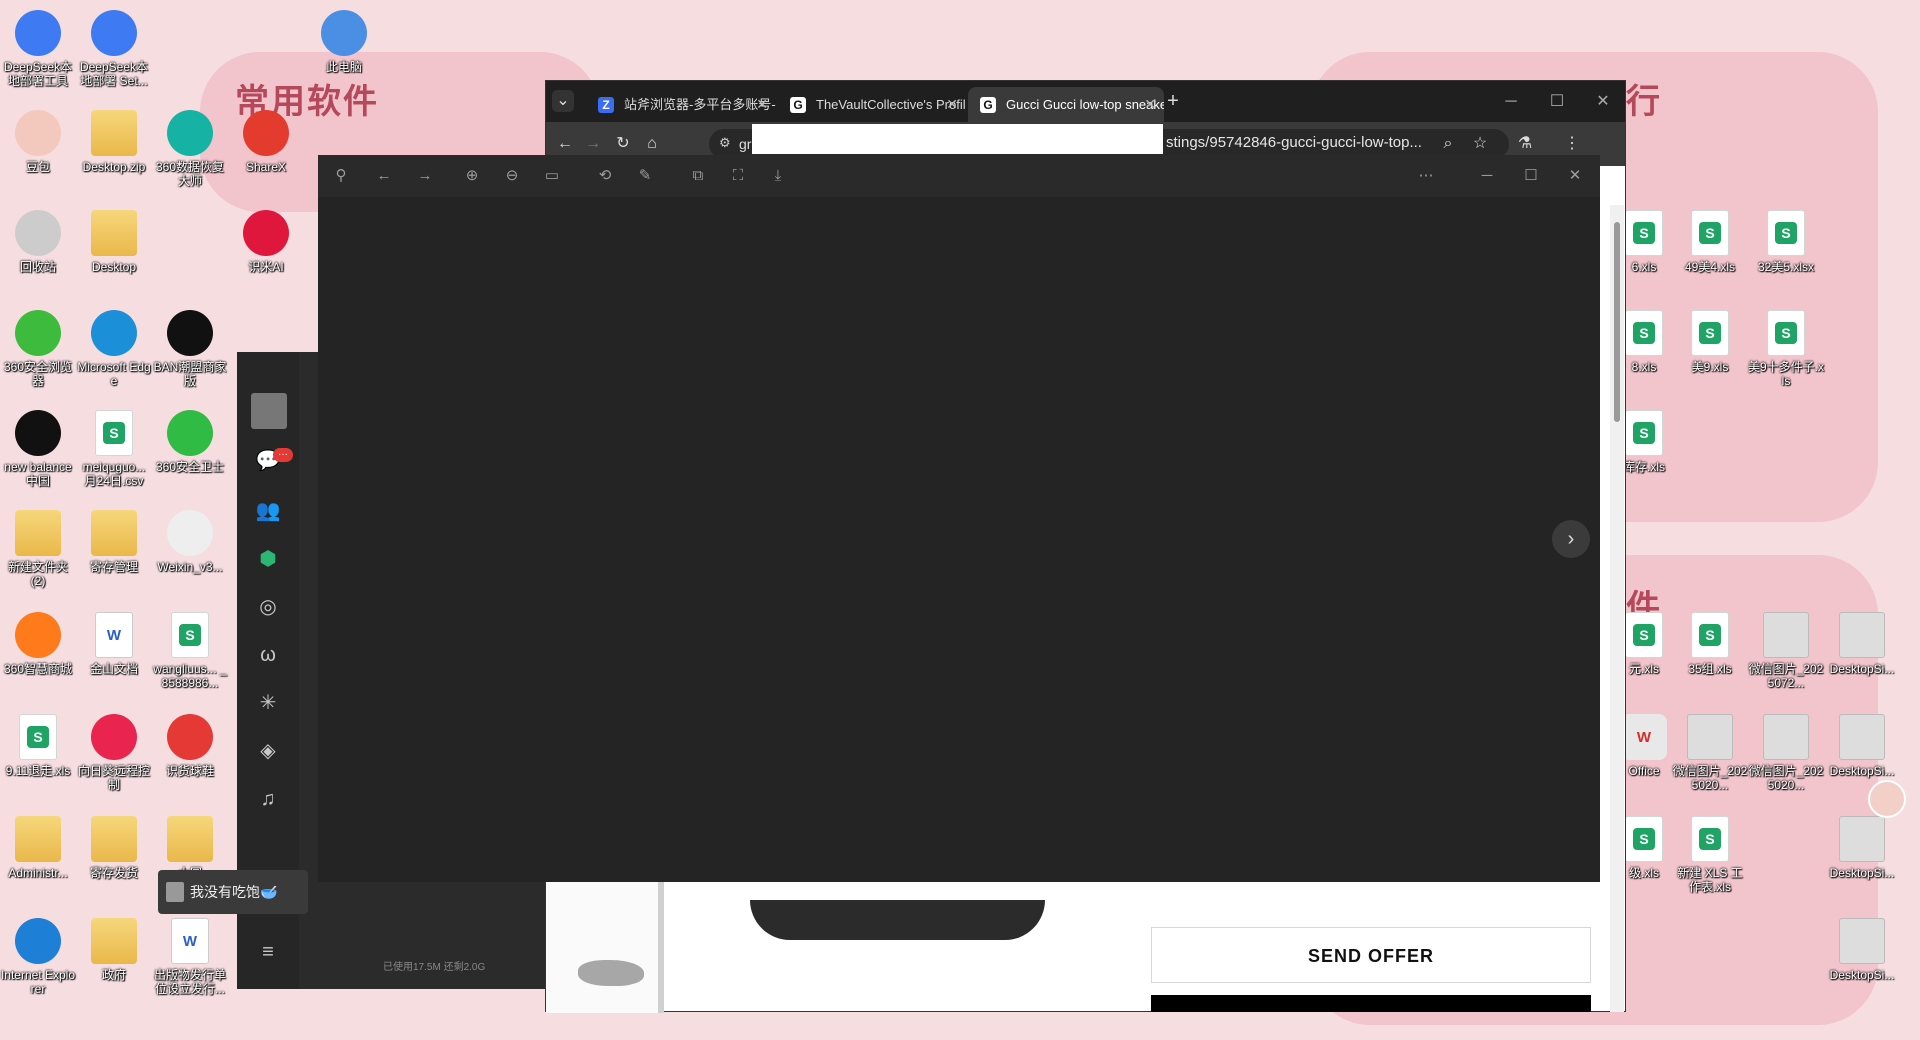 The image size is (1920, 1040). What do you see at coordinates (725, 143) in the screenshot?
I see `site-settings-icon: ⚙` at bounding box center [725, 143].